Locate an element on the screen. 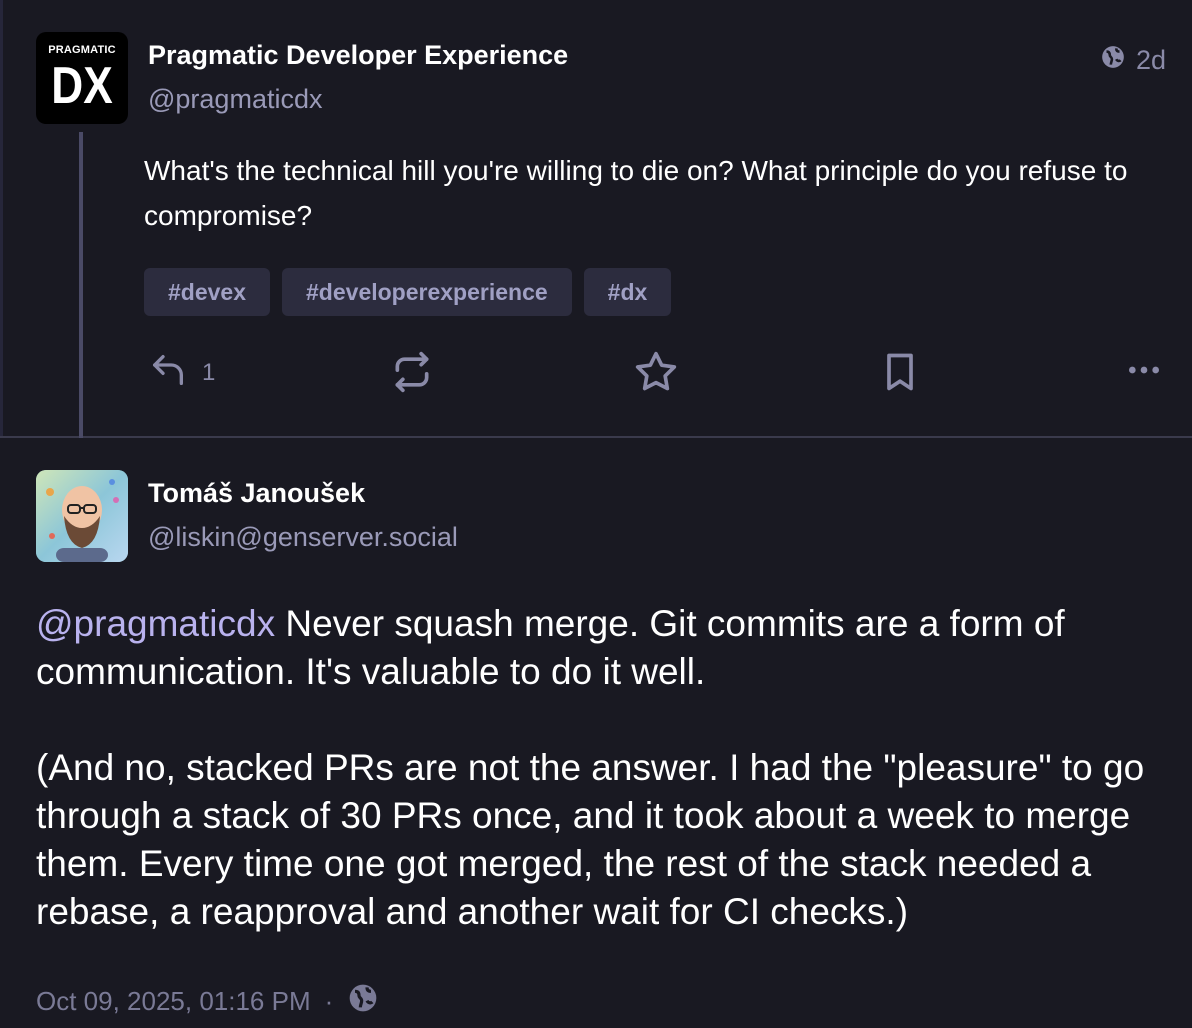 The width and height of the screenshot is (1192, 1028). boost-icon is located at coordinates (412, 374).